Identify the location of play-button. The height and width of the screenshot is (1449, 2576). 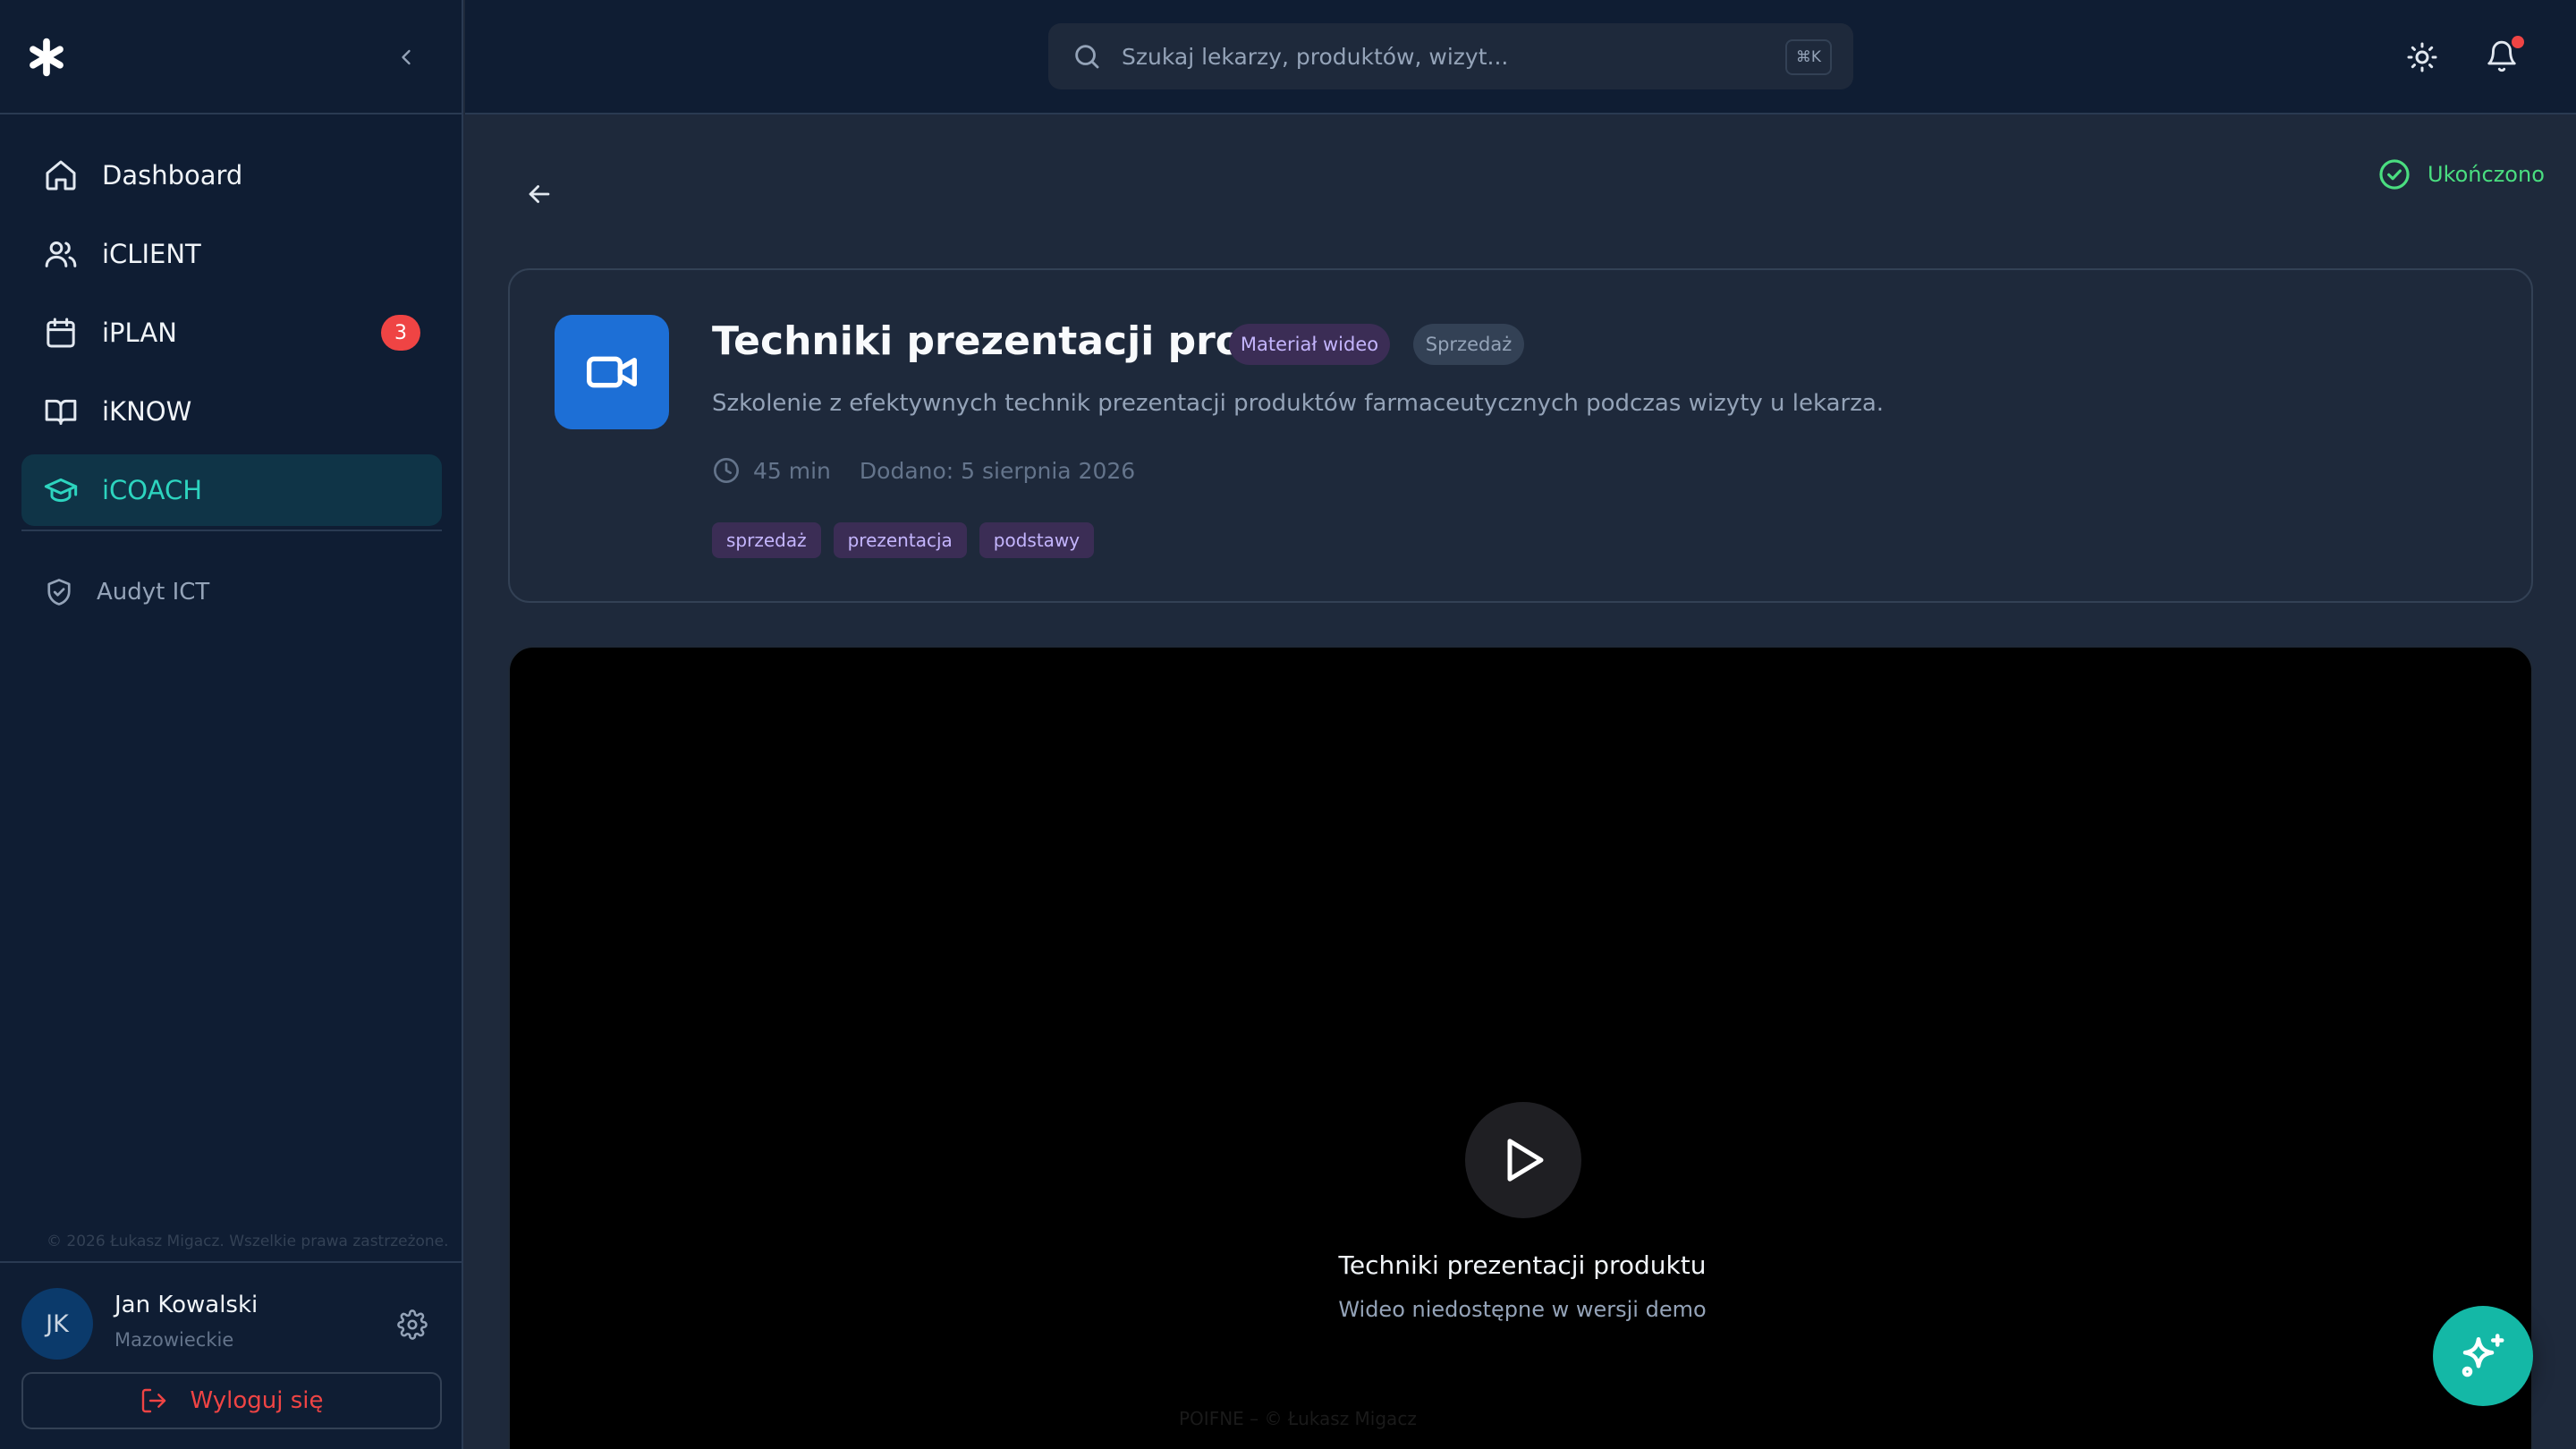
(1523, 1160).